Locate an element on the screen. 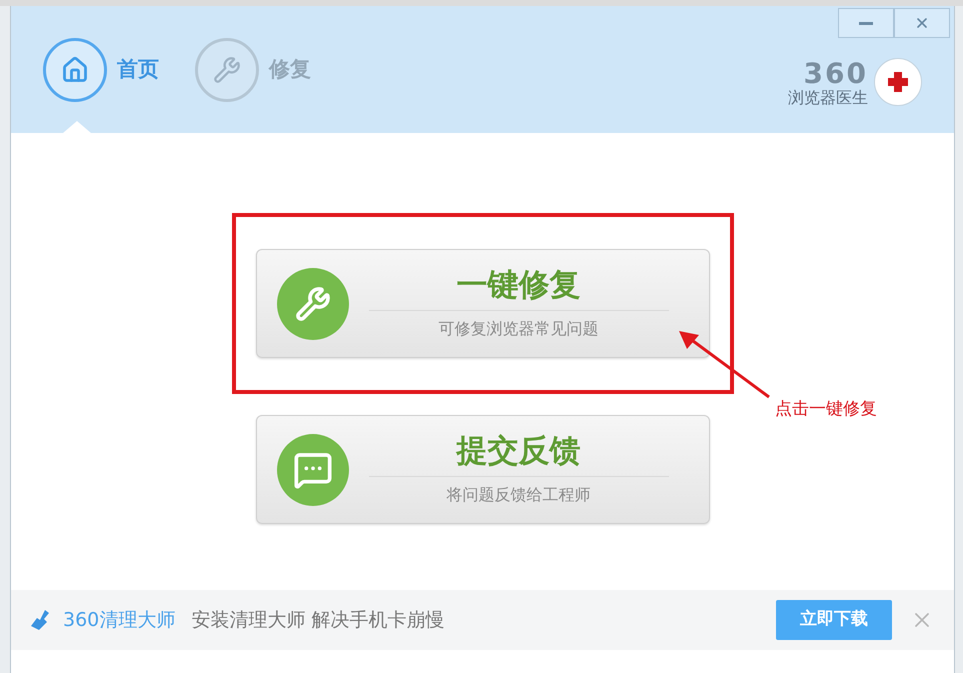  action-button: 一键修复 可修复浏览器常见问题 is located at coordinates (483, 303).